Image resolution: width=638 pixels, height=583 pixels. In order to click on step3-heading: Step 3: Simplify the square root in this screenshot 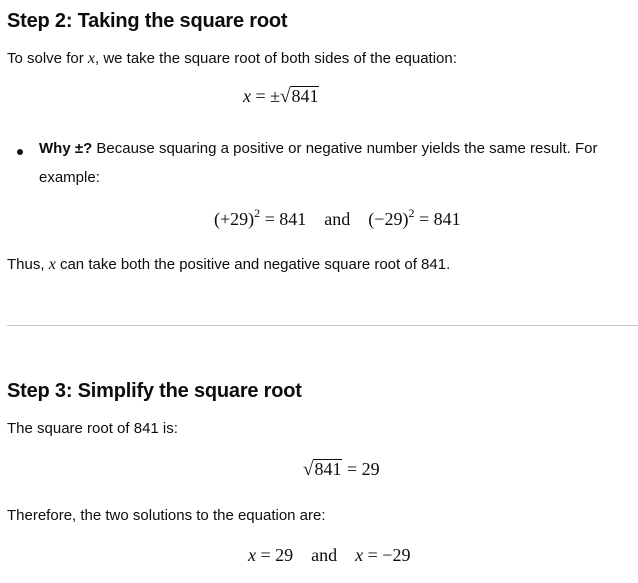, I will do `click(154, 391)`.